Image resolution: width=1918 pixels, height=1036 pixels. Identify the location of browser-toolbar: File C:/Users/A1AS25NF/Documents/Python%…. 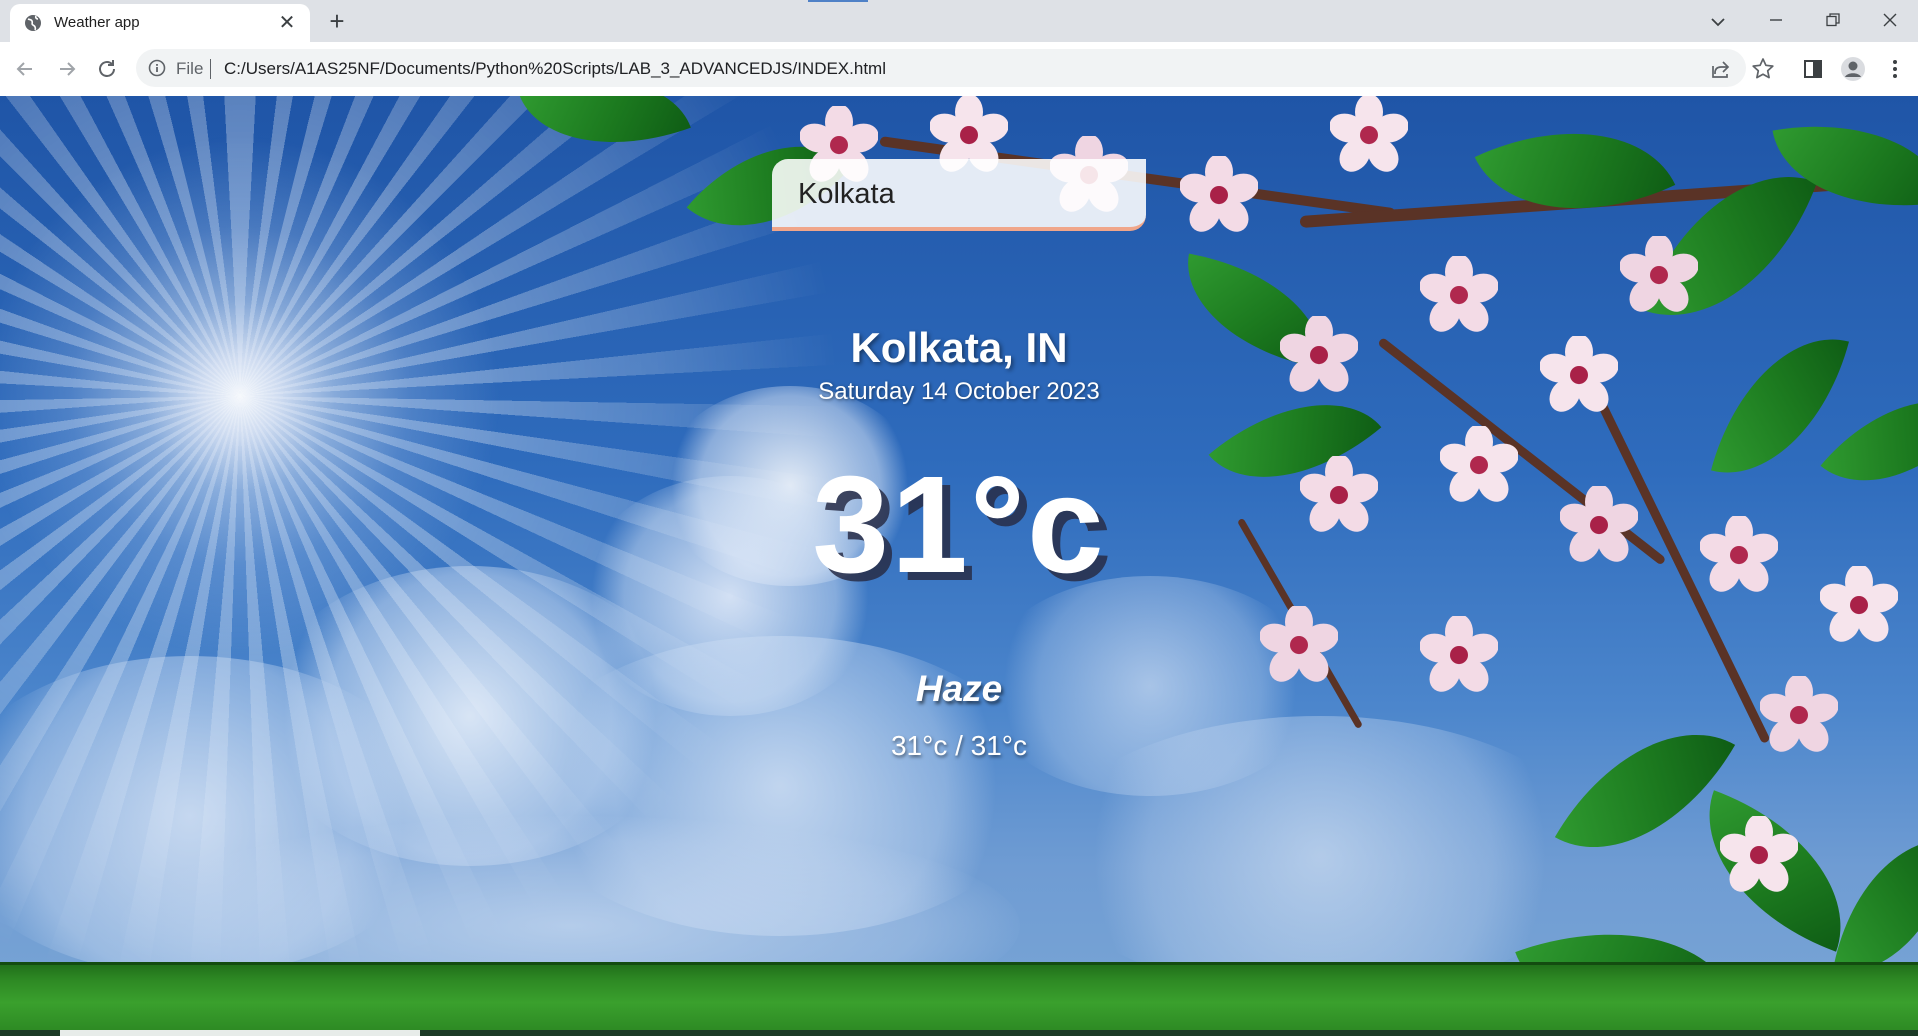
(959, 69).